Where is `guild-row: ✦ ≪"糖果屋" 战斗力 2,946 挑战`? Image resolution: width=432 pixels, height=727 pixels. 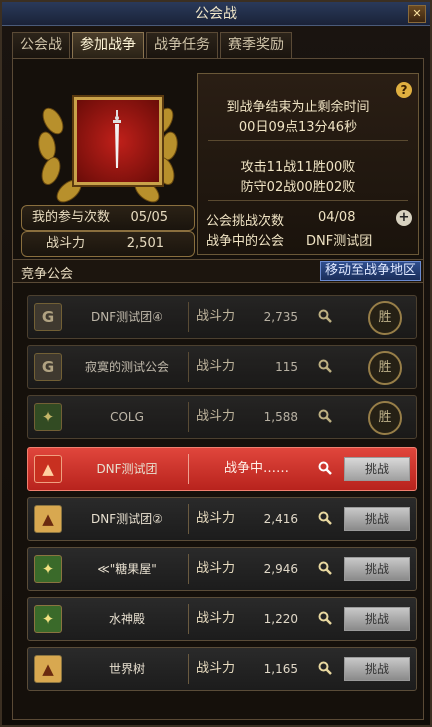
guild-row: ✦ ≪"糖果屋" 战斗力 2,946 挑战 is located at coordinates (222, 569).